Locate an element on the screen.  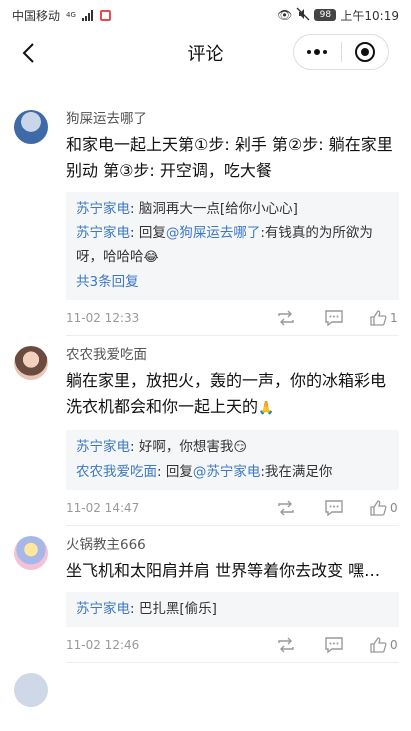
smirk-emoji: 😏 is located at coordinates (240, 447).